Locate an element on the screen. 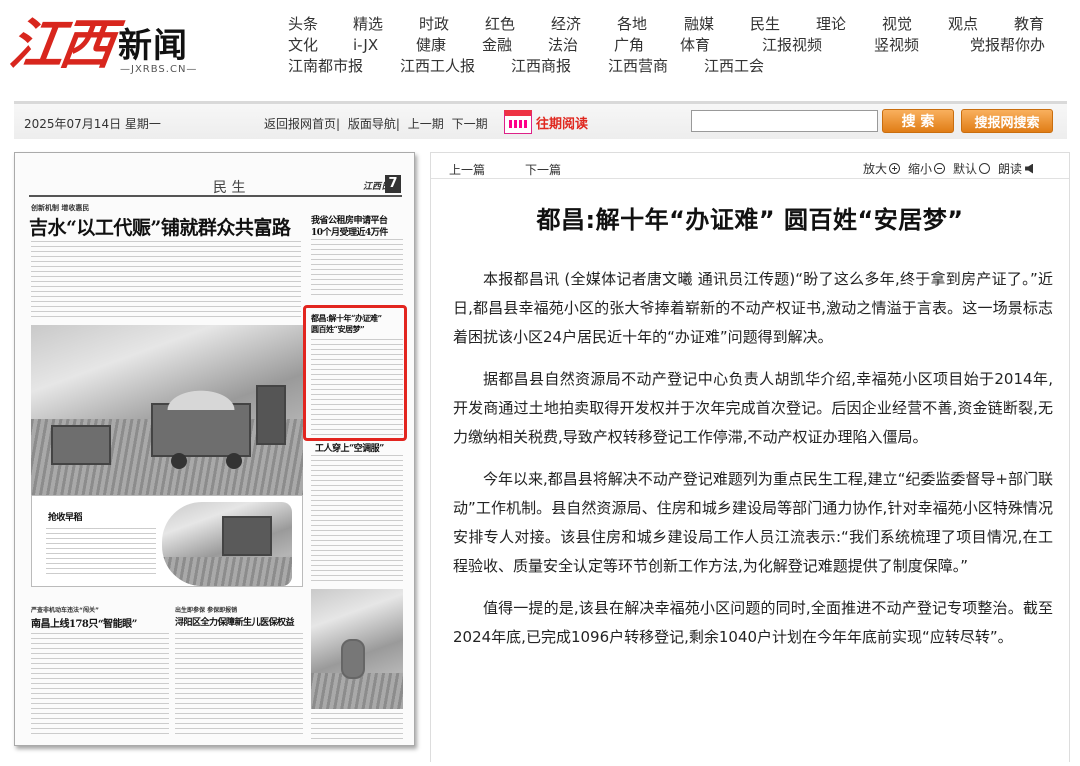 This screenshot has width=1080, height=766. next-article-link: 下一篇 is located at coordinates (543, 169).